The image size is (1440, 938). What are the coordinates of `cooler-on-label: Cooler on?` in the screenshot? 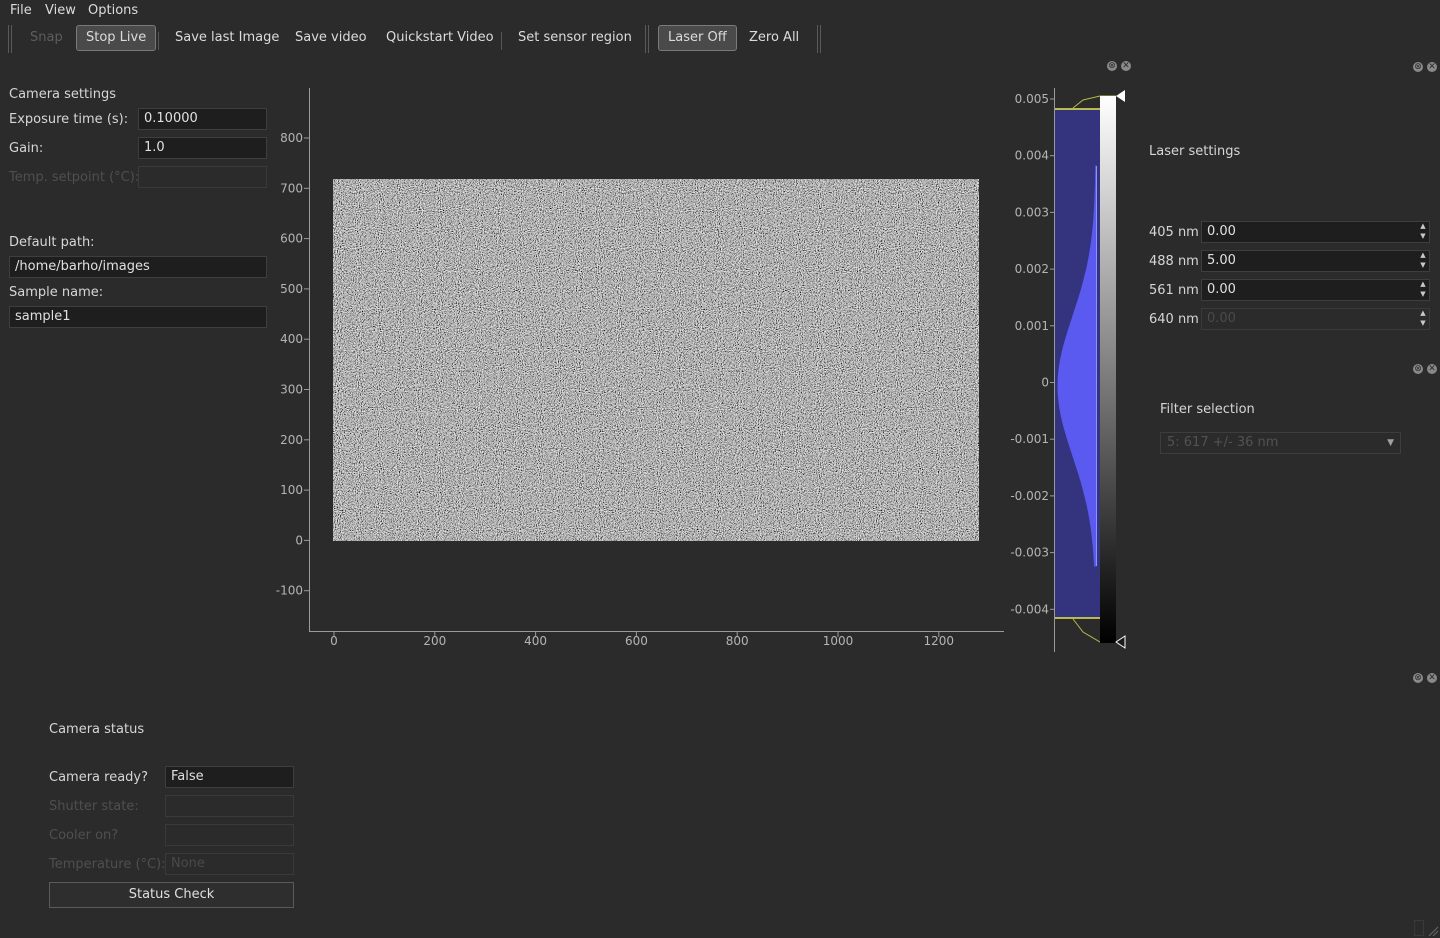 It's located at (84, 835).